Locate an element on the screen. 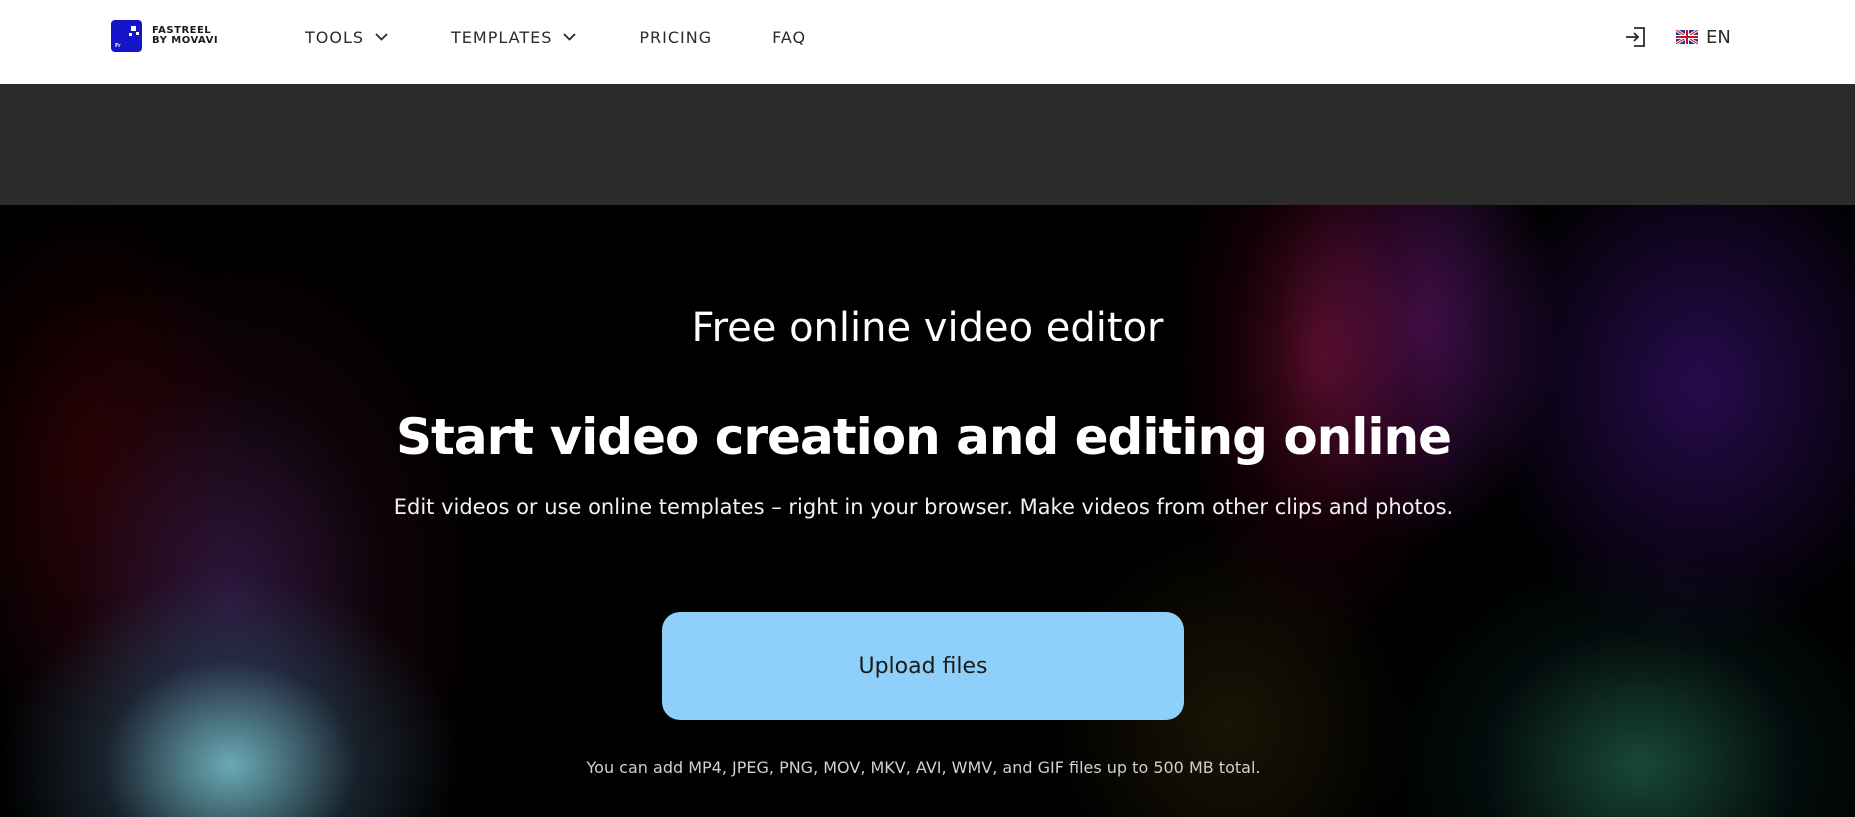 The width and height of the screenshot is (1855, 817). nav-item-tools: TOOLS is located at coordinates (347, 37).